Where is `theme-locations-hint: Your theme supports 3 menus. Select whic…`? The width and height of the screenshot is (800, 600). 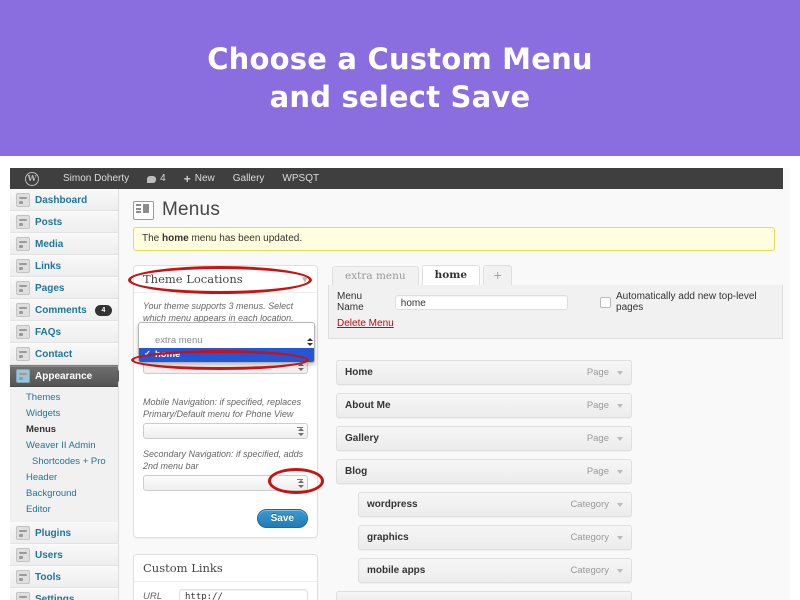
theme-locations-hint: Your theme supports 3 menus. Select whic… is located at coordinates (218, 312).